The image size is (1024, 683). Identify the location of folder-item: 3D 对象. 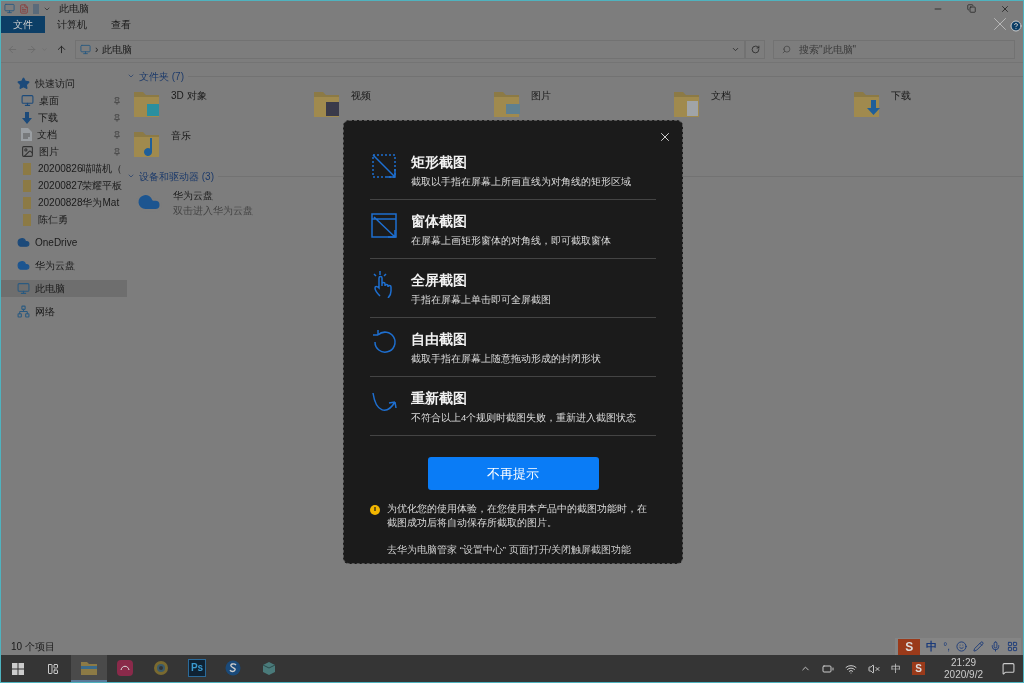
(223, 104).